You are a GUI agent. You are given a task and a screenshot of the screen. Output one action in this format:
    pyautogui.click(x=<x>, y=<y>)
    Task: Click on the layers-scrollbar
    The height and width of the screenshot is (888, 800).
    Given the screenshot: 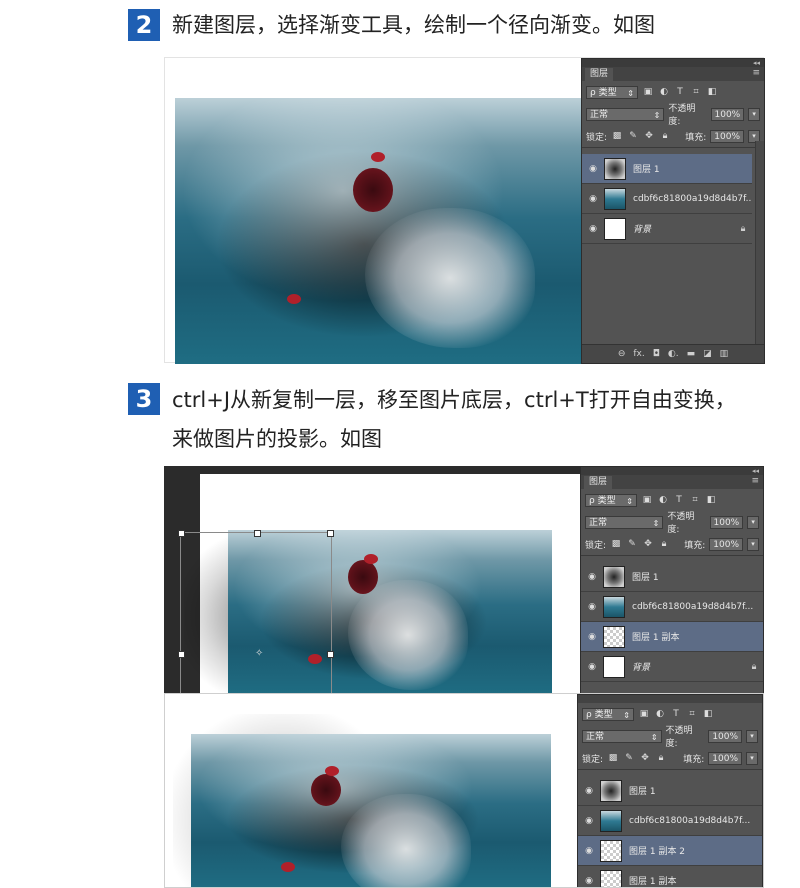 What is the action you would take?
    pyautogui.click(x=759, y=243)
    